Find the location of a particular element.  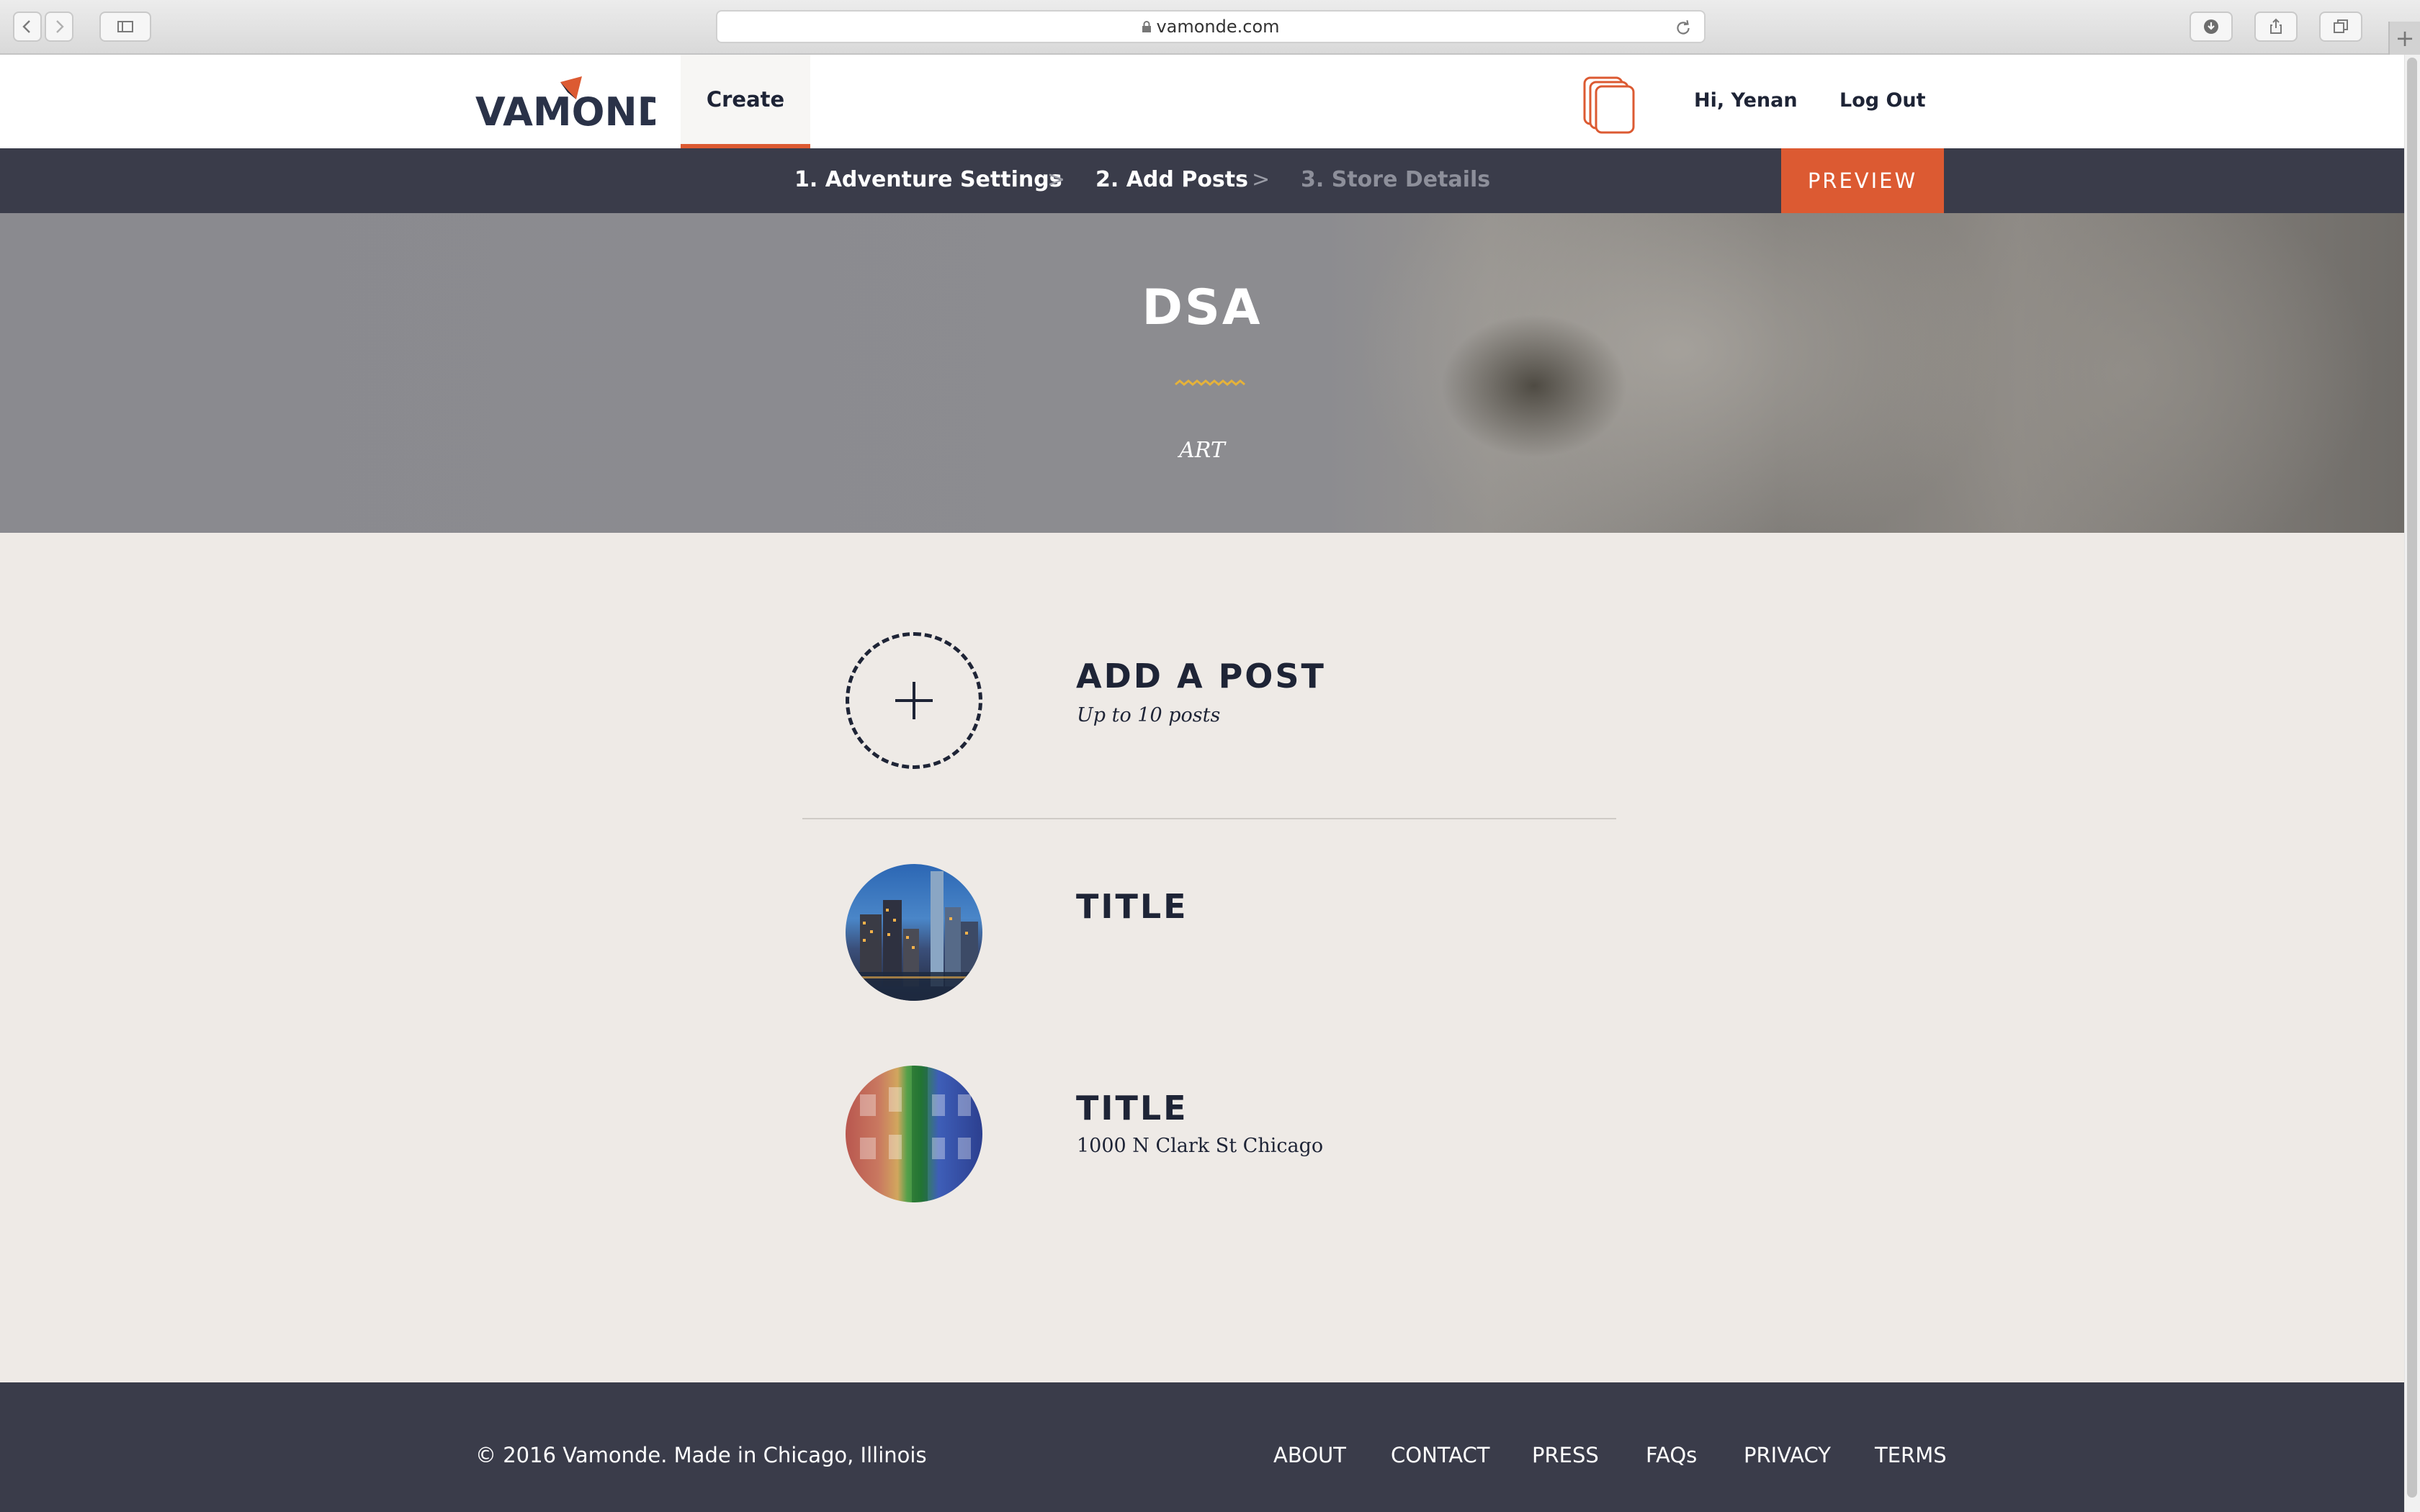

chevron-right-icon is located at coordinates (60, 26).